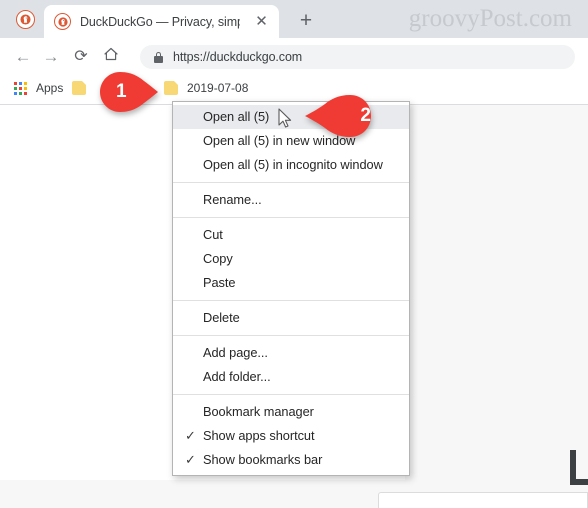 The image size is (588, 508). I want to click on browser-toolbar: ← → ⟳ https://duckduckgo.com, so click(294, 57).